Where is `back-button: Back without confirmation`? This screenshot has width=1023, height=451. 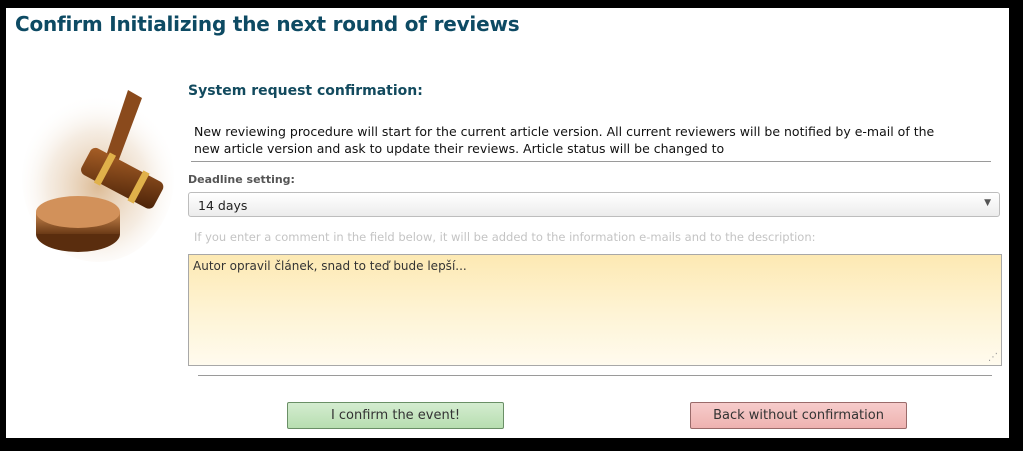 back-button: Back without confirmation is located at coordinates (798, 415).